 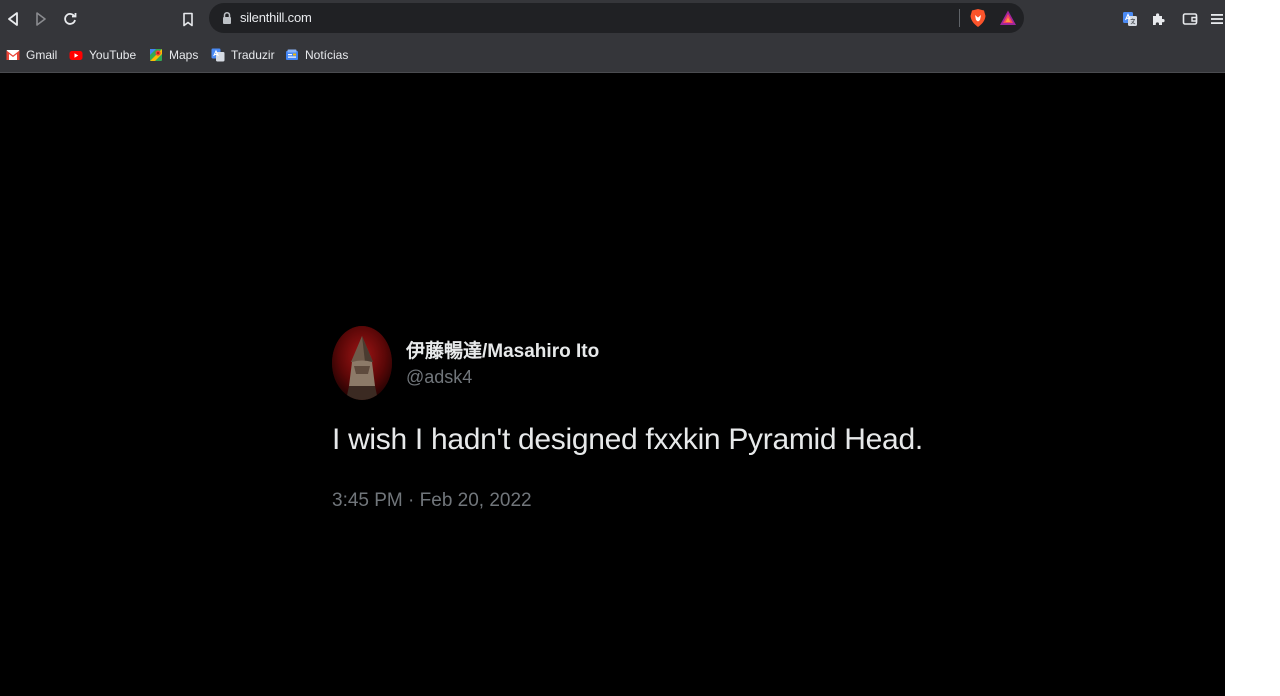 I want to click on hamburger-menu-icon, so click(x=1217, y=19).